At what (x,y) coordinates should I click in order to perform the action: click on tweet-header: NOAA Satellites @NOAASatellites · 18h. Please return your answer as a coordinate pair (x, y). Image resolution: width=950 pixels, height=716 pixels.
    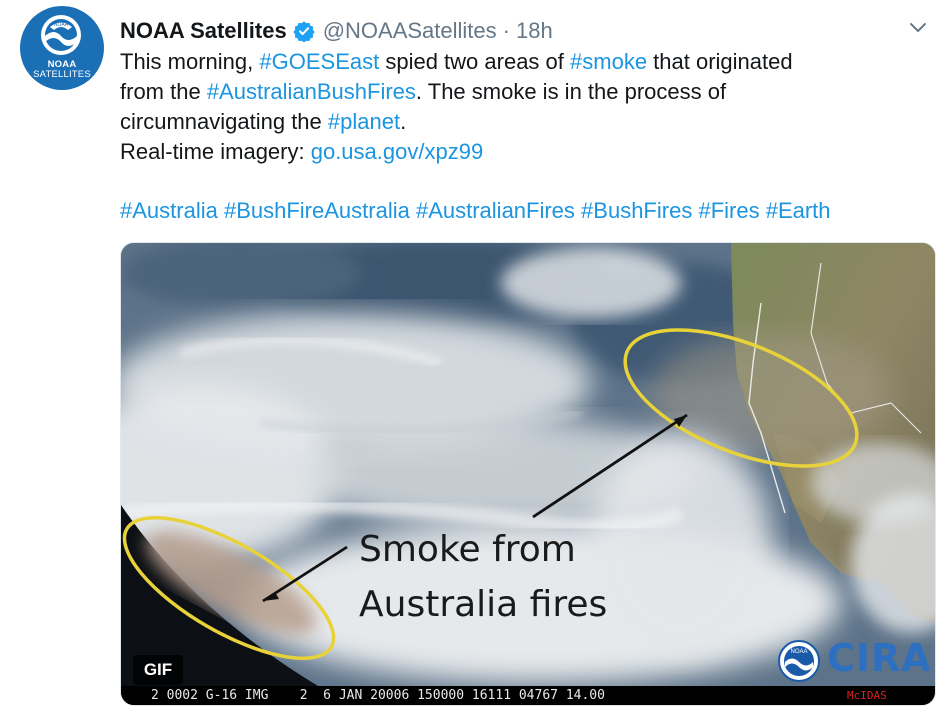
    Looking at the image, I should click on (336, 31).